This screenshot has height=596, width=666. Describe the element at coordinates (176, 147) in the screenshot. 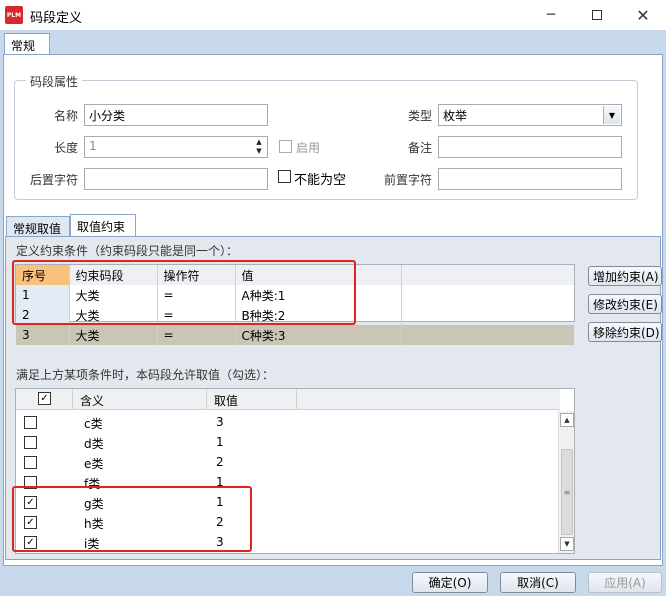

I see `length-stepper: 1 ▲ ▼` at that location.